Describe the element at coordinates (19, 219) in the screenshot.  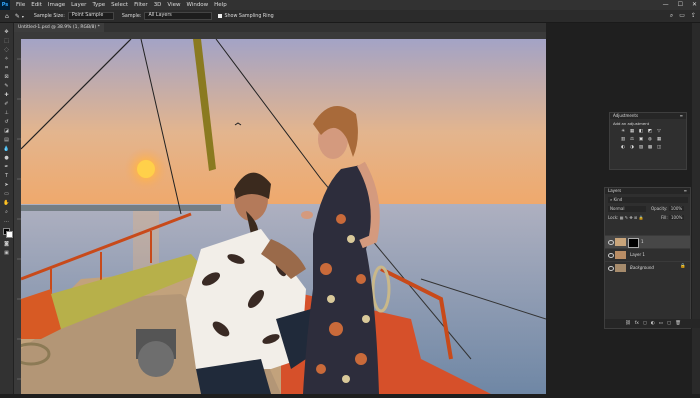
I see `left-ruler-ticks` at that location.